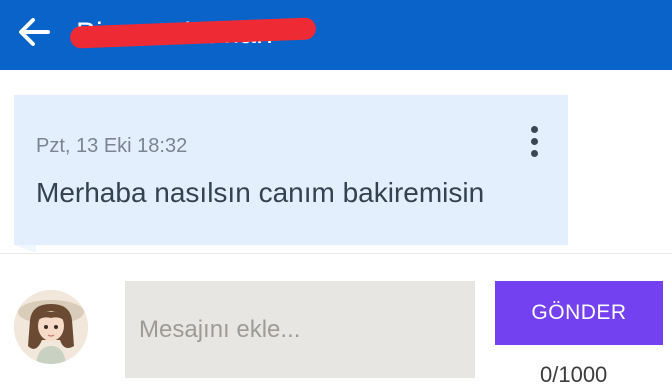 This screenshot has width=672, height=388. I want to click on avatar, so click(51, 327).